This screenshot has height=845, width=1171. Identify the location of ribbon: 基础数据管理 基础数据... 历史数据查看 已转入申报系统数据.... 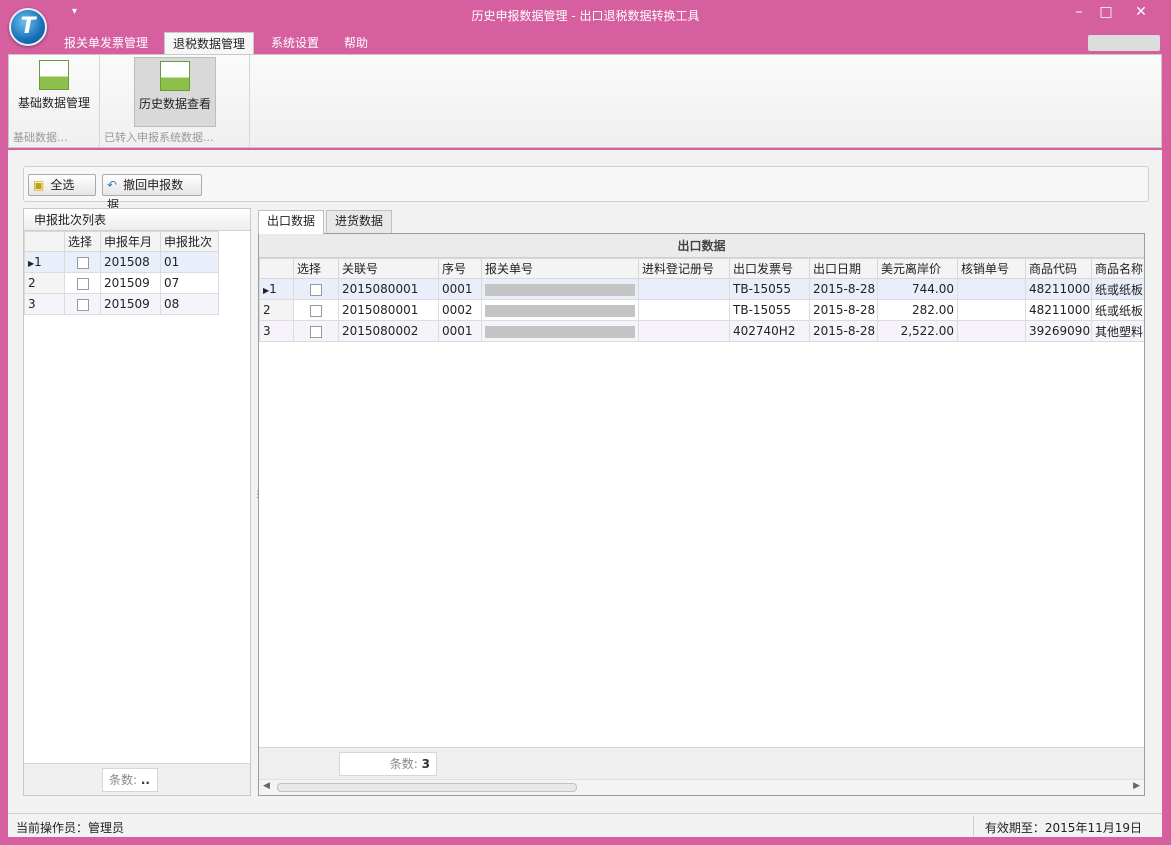
(585, 101).